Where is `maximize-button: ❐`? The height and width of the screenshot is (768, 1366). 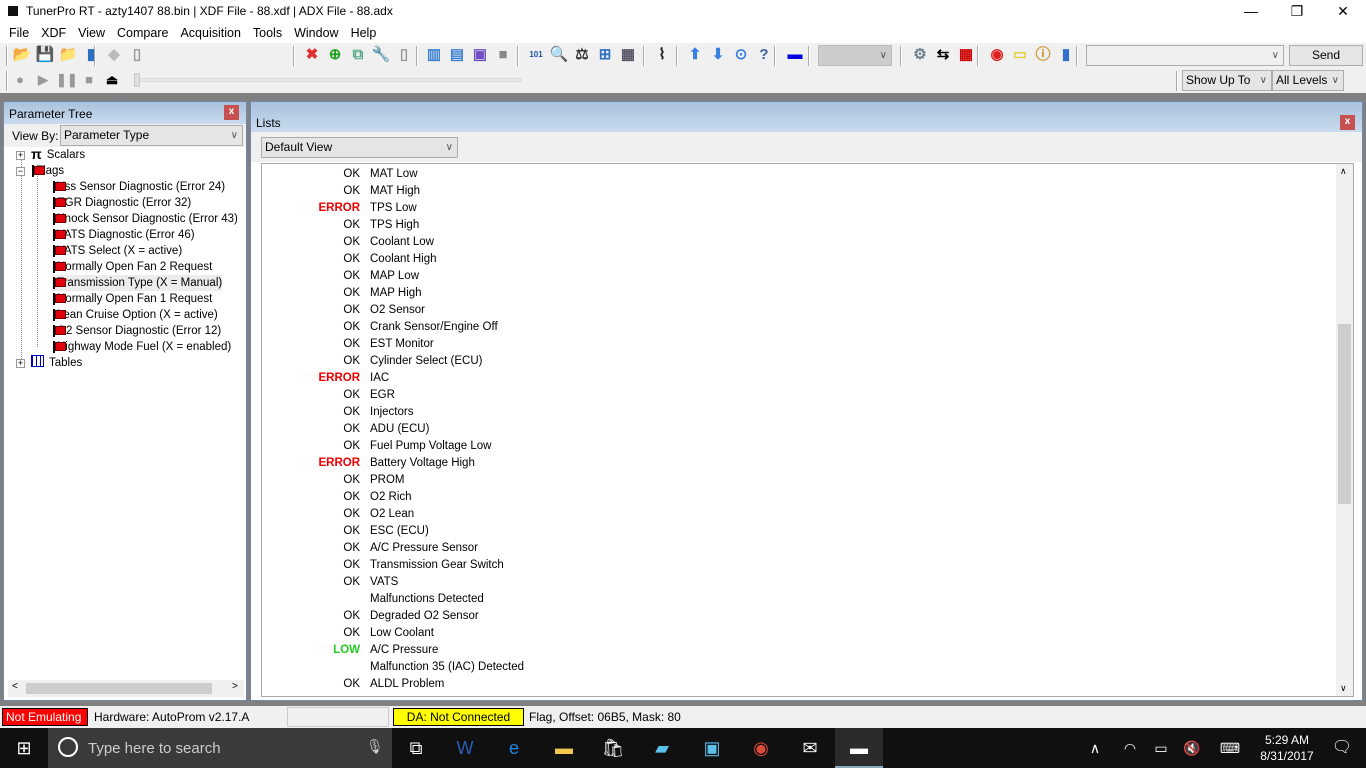 maximize-button: ❐ is located at coordinates (1297, 11).